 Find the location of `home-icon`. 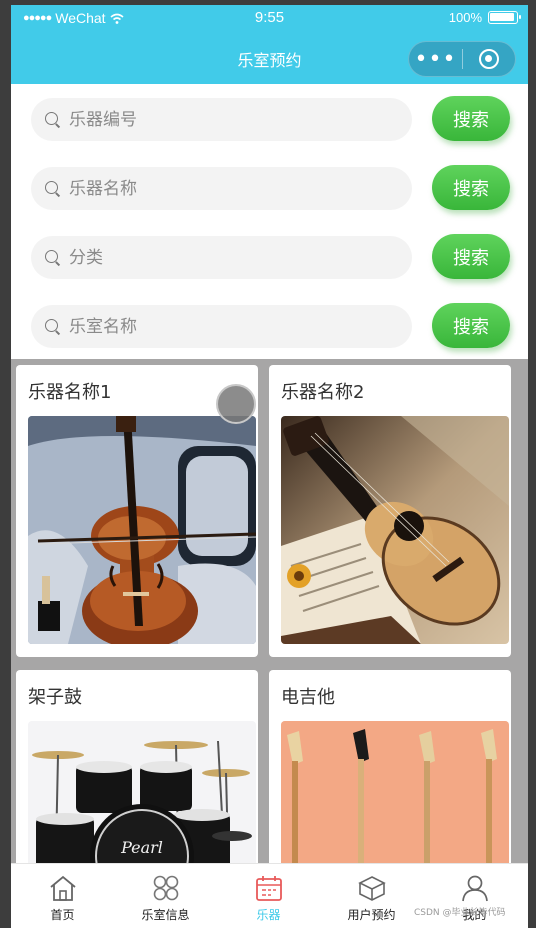

home-icon is located at coordinates (62, 888).